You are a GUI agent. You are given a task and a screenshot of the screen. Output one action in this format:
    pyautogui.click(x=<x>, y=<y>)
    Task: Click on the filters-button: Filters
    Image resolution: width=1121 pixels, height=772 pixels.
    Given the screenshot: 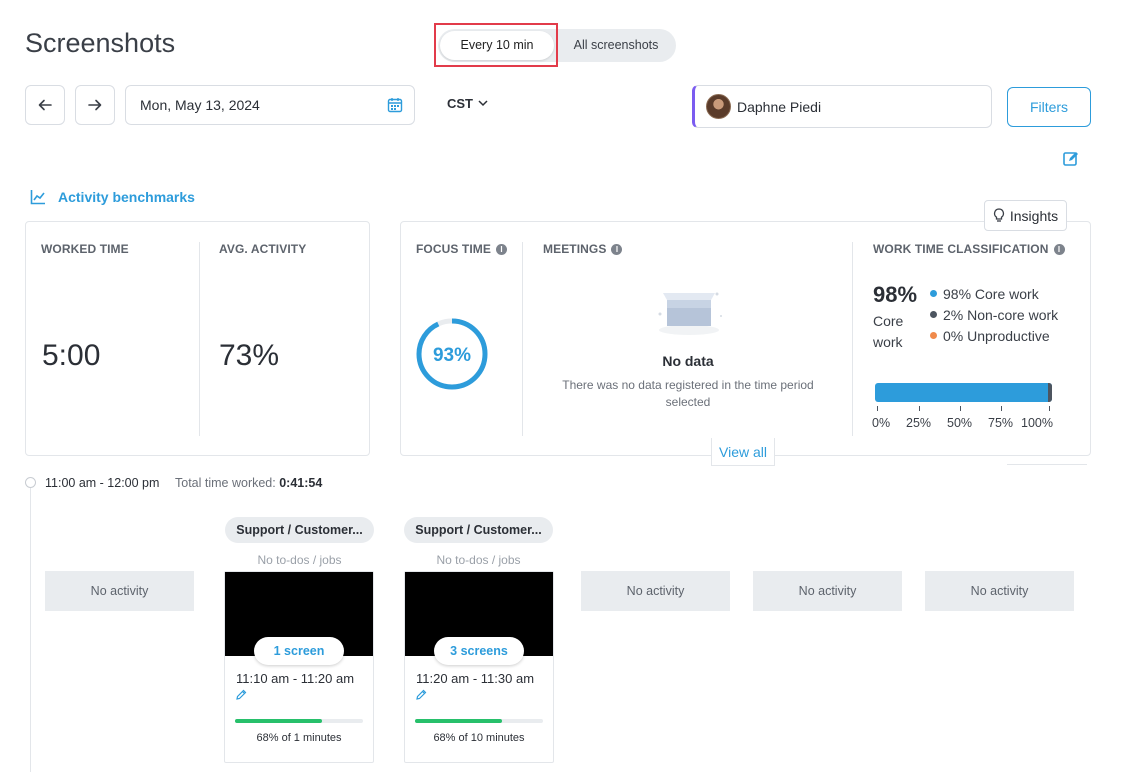 What is the action you would take?
    pyautogui.click(x=1049, y=107)
    